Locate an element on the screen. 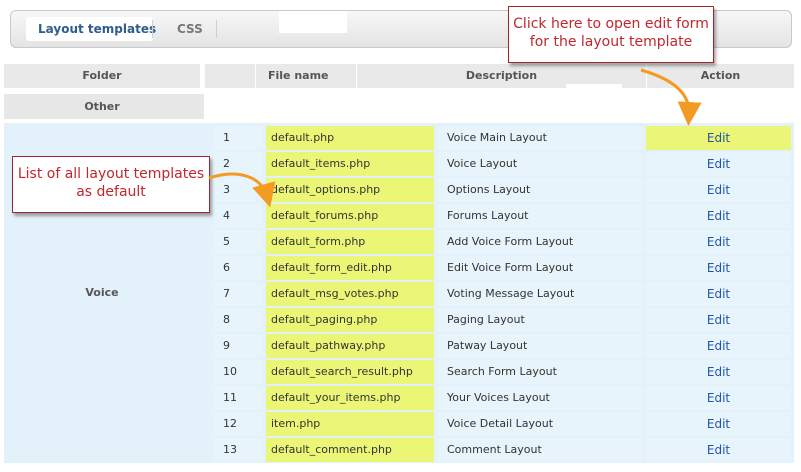 The height and width of the screenshot is (472, 801). arrow-to-list is located at coordinates (242, 190).